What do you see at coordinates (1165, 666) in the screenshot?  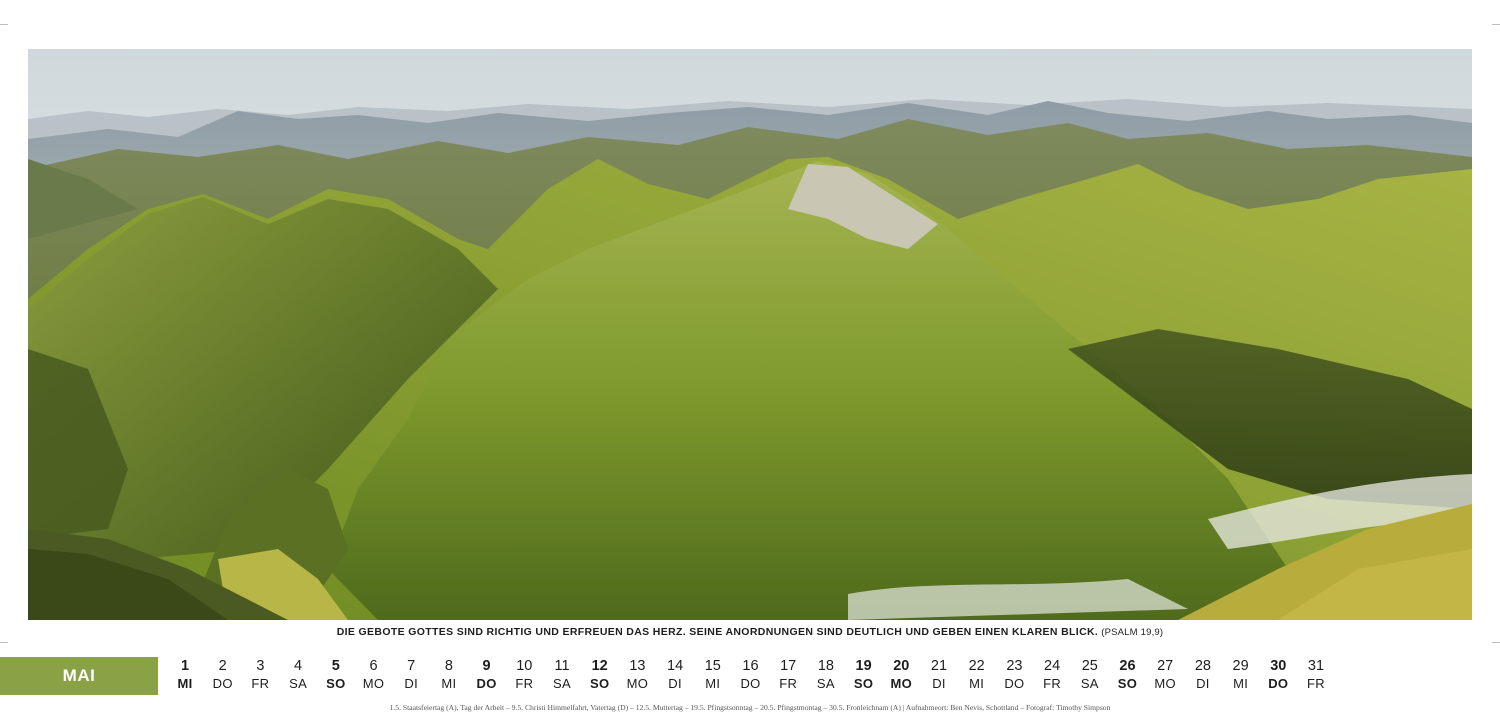 I see `day-number: 27` at bounding box center [1165, 666].